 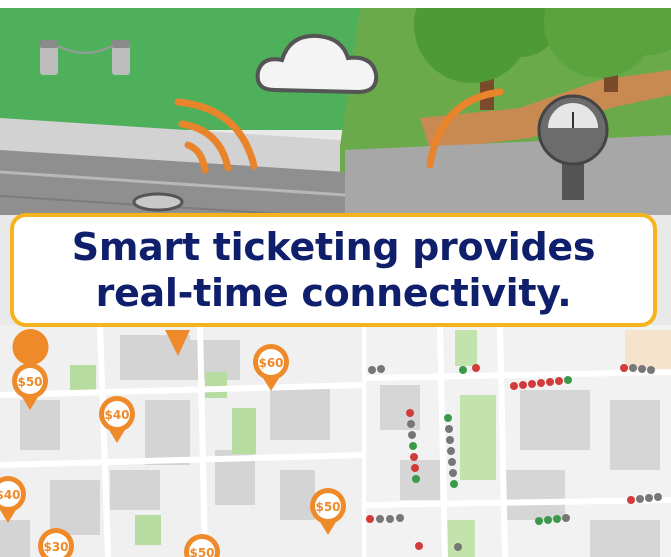 What do you see at coordinates (158, 202) in the screenshot?
I see `sensor-icon` at bounding box center [158, 202].